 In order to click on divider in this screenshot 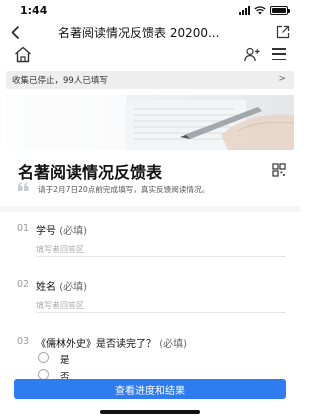, I will do `click(150, 209)`.